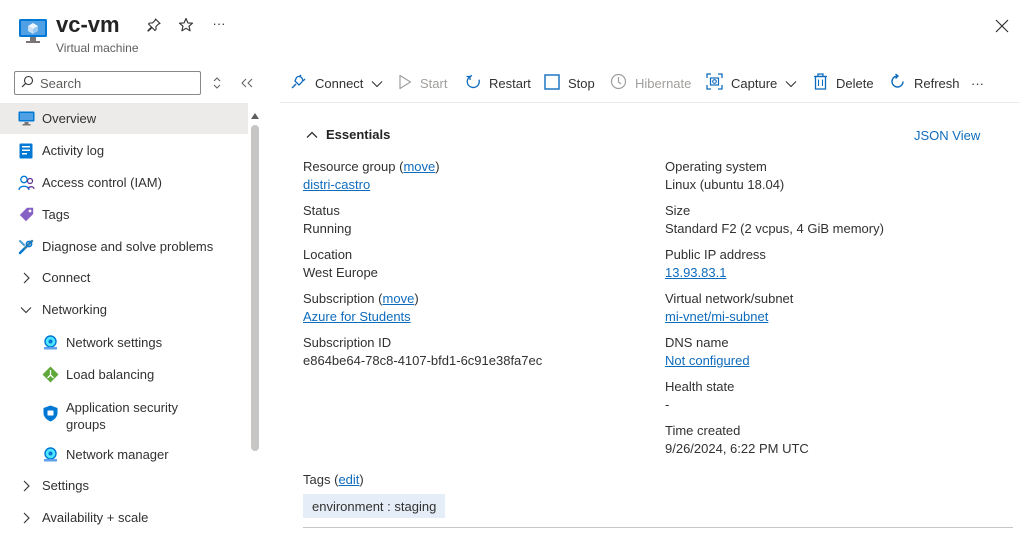  I want to click on trash-icon, so click(820, 83).